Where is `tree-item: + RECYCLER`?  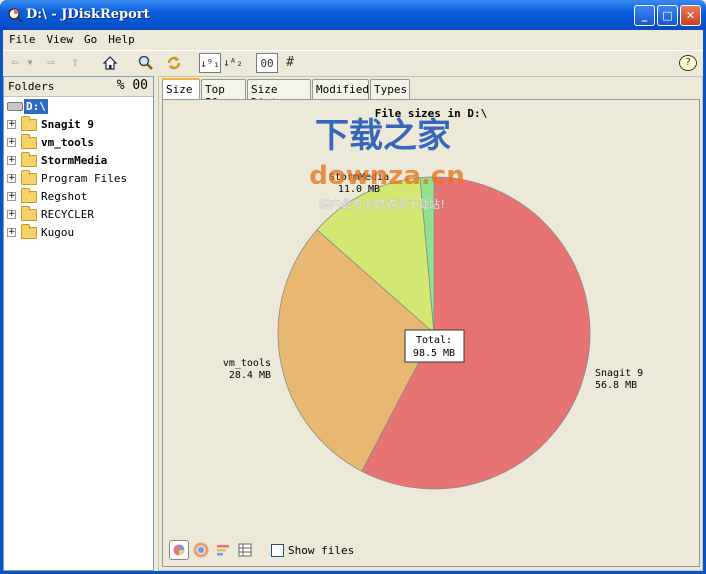
tree-item: + RECYCLER is located at coordinates (78, 214).